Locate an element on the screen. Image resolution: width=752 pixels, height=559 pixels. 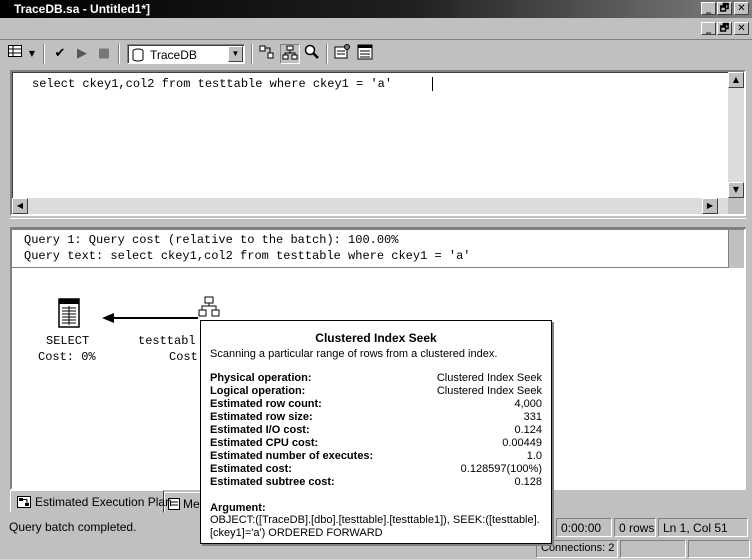
title-bar: TraceDB.sa - Untitled1*] _ 🗗 ✕ is located at coordinates (376, 9).